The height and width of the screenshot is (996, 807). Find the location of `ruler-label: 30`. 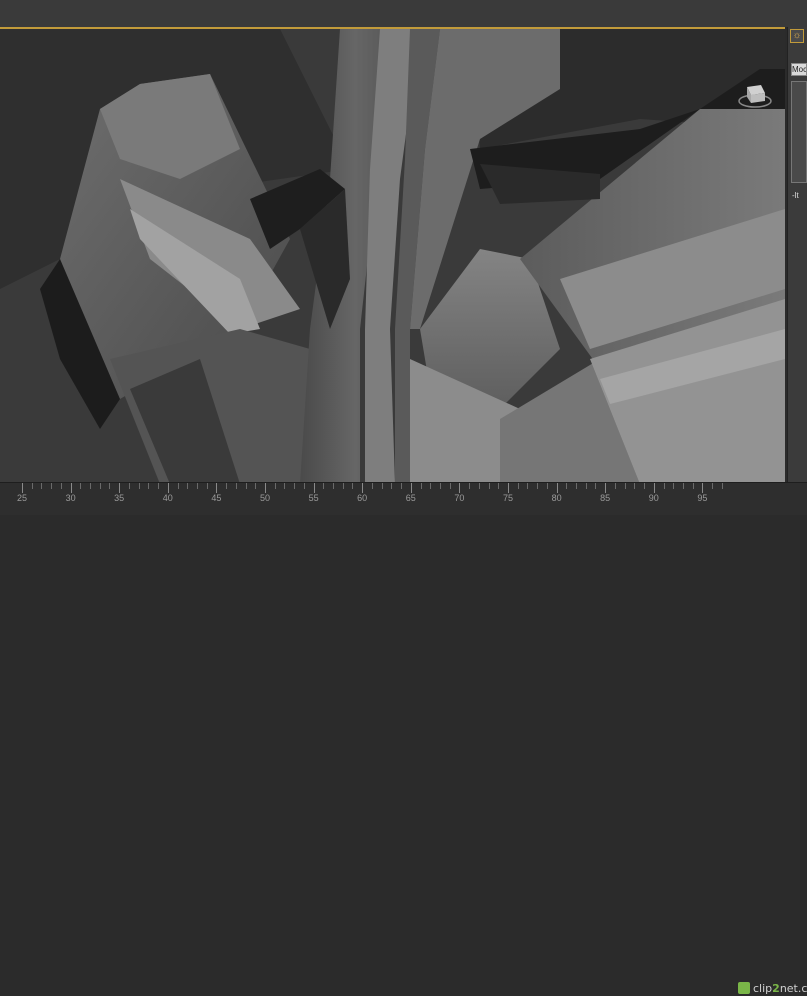

ruler-label: 30 is located at coordinates (70, 498).